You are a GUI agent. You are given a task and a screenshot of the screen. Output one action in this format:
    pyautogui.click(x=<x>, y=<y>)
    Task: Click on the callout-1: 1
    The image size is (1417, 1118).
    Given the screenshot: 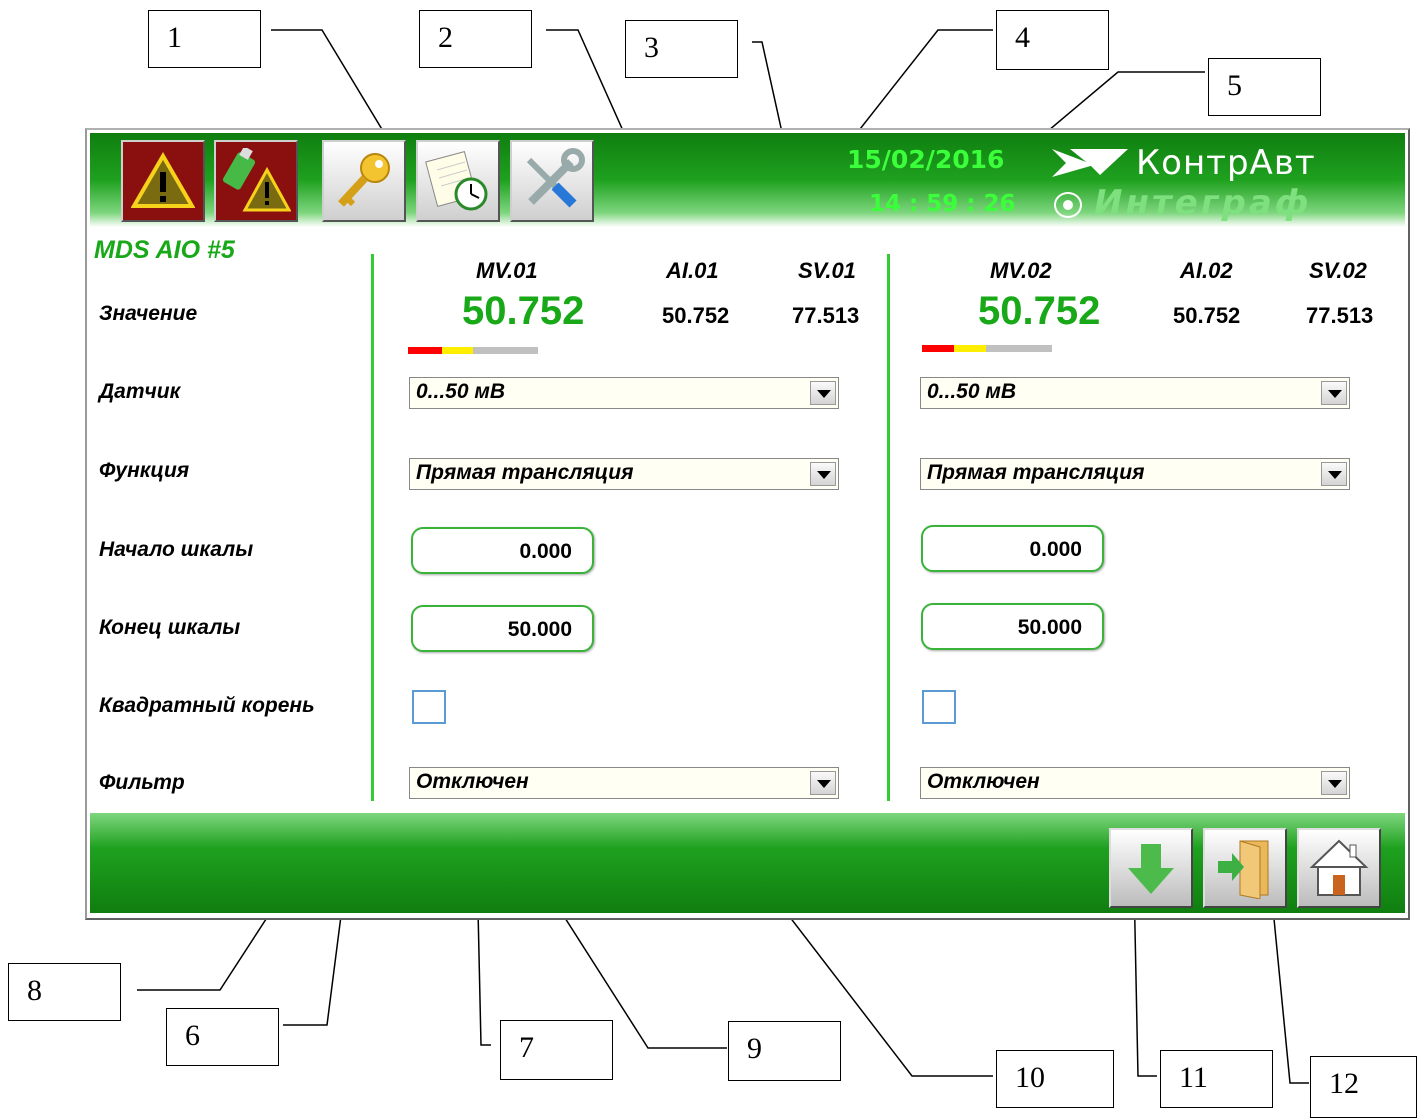 What is the action you would take?
    pyautogui.click(x=204, y=39)
    